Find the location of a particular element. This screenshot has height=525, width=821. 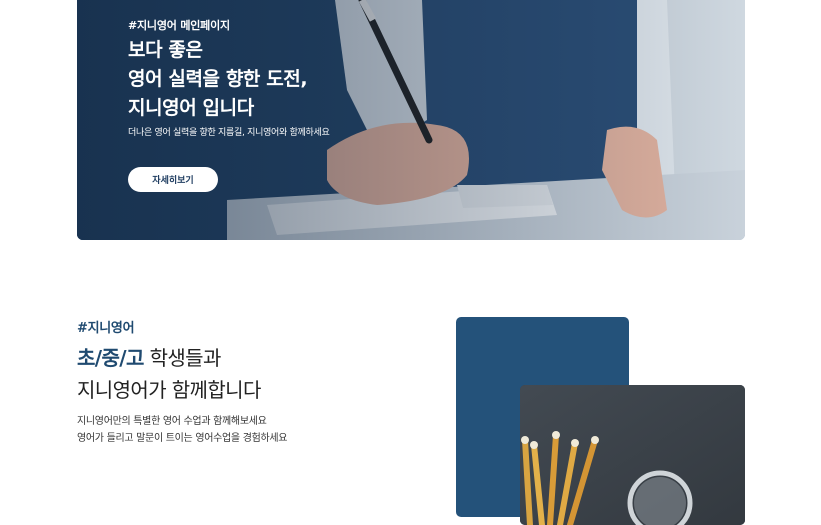

hero-tag: #지니영어 메인페이지 is located at coordinates (179, 25).